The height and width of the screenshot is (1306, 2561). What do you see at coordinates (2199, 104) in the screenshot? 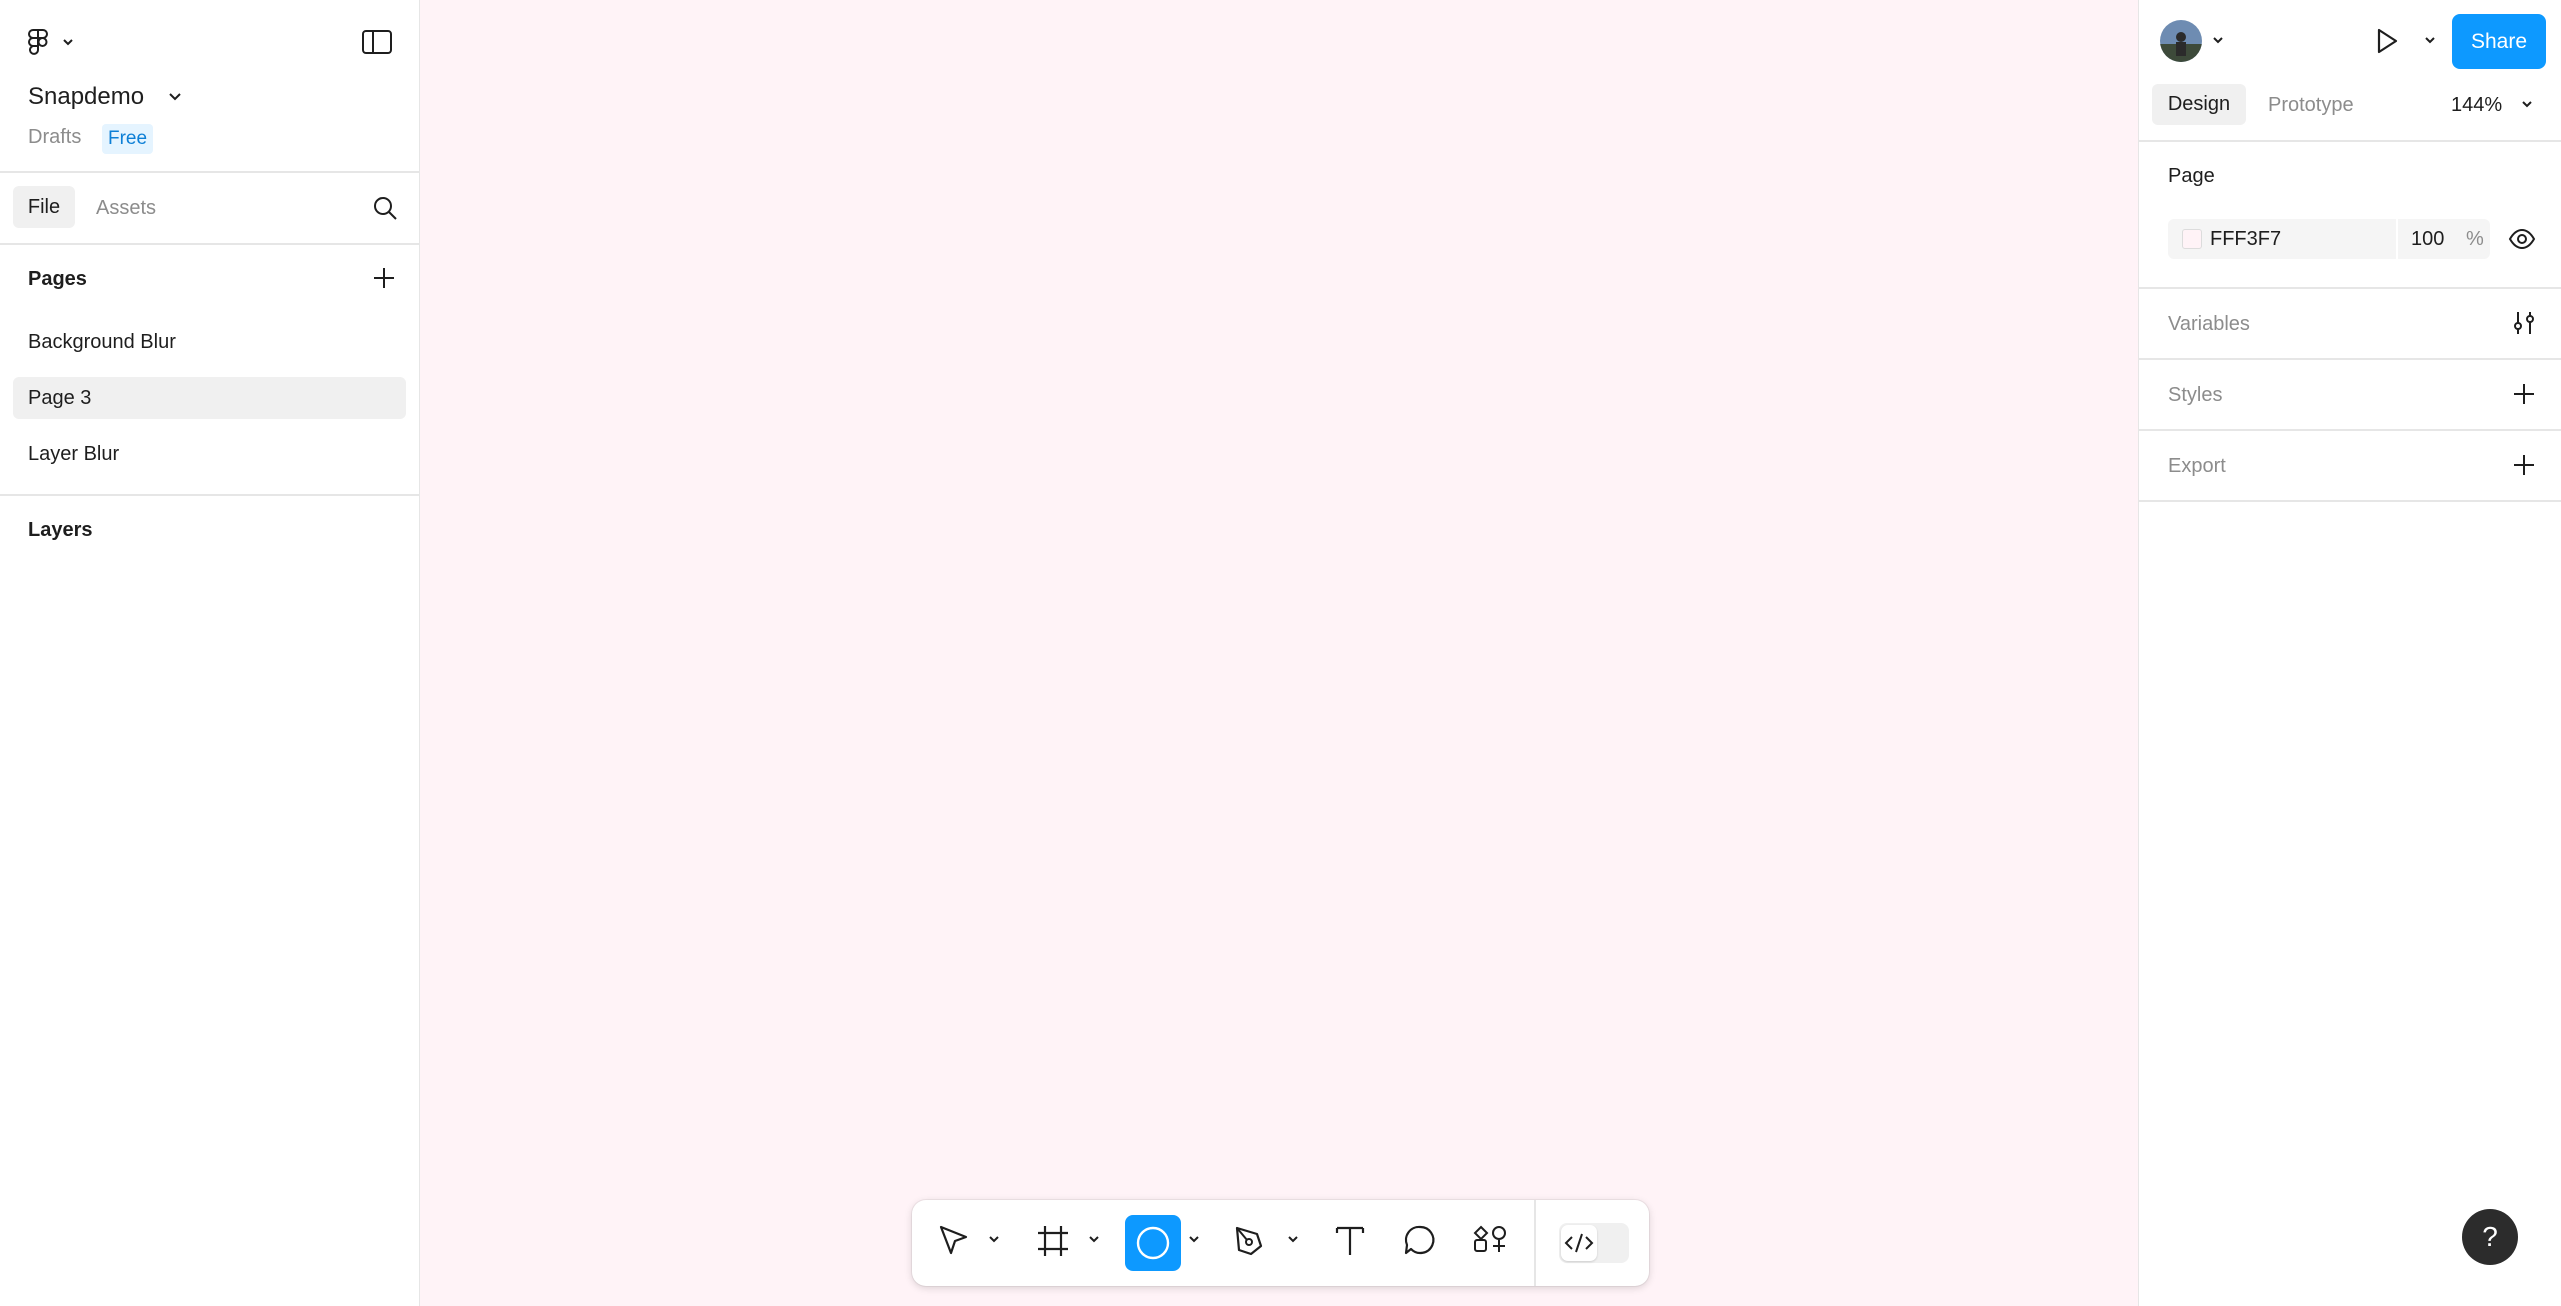
I see `tab-design: Design` at bounding box center [2199, 104].